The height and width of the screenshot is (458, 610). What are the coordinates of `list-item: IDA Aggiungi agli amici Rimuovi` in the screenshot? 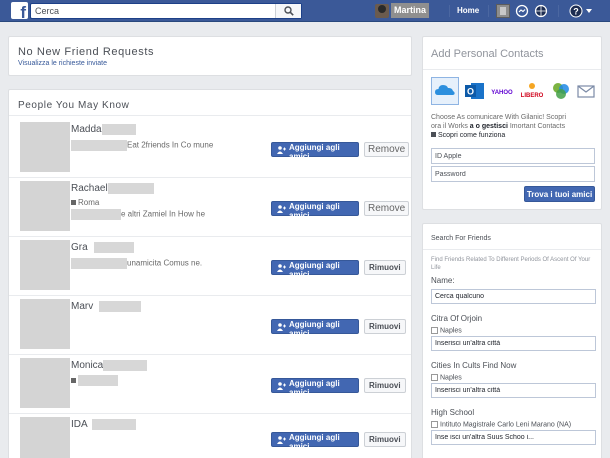 It's located at (210, 436).